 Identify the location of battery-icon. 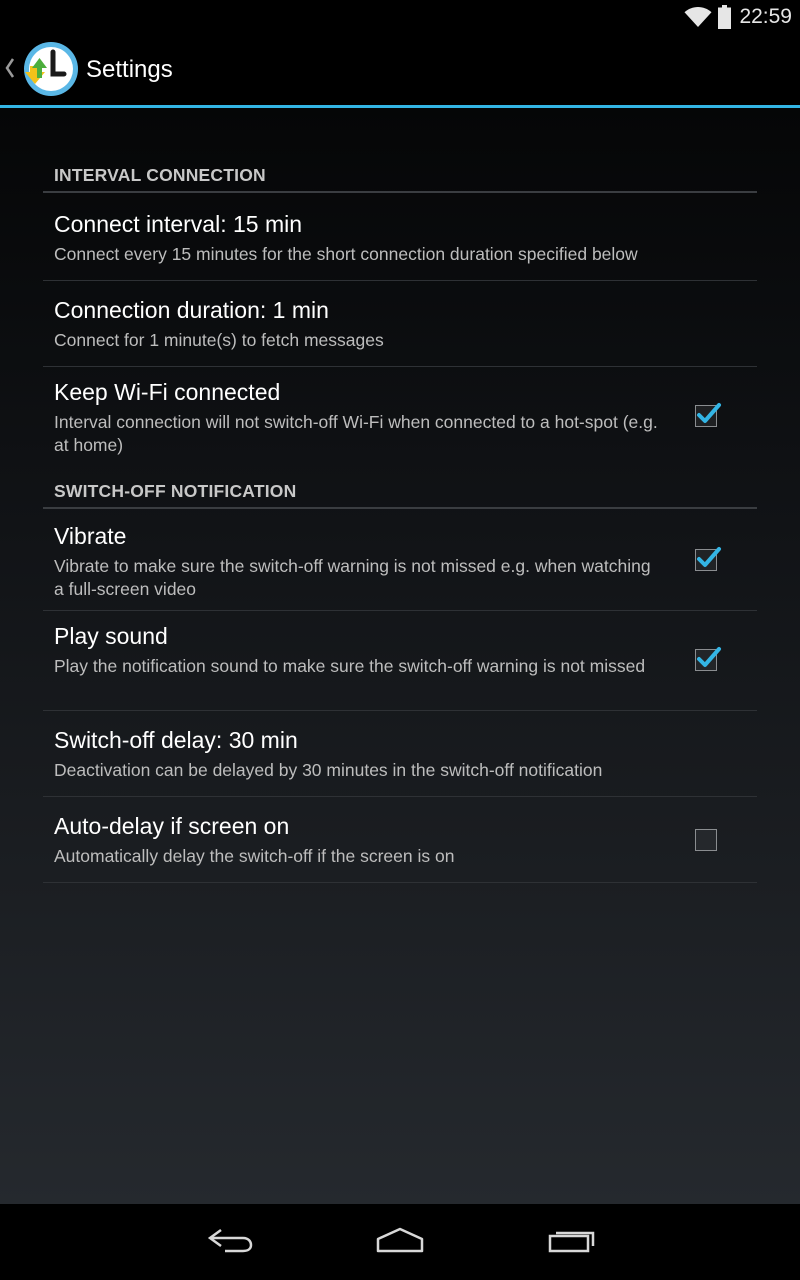
(725, 16).